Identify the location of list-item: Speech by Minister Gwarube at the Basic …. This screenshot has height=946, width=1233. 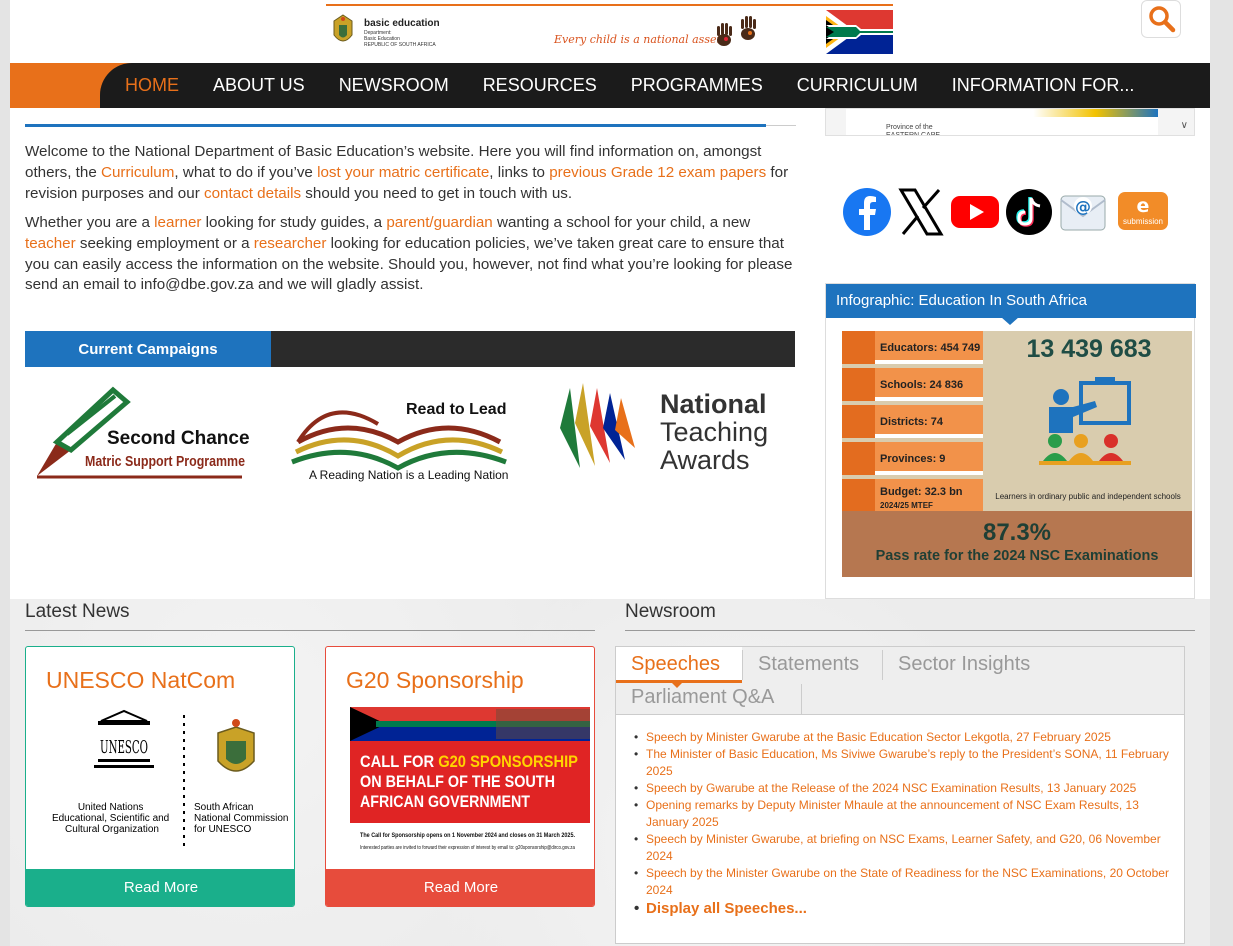
(905, 737).